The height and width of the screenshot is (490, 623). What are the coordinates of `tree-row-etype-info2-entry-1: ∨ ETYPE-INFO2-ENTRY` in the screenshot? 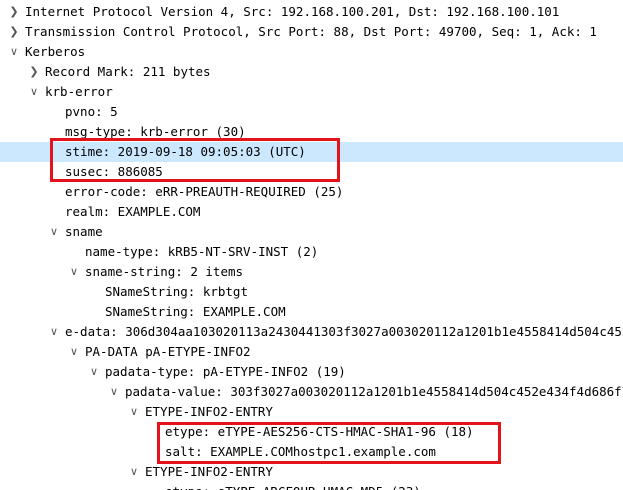 It's located at (311, 412).